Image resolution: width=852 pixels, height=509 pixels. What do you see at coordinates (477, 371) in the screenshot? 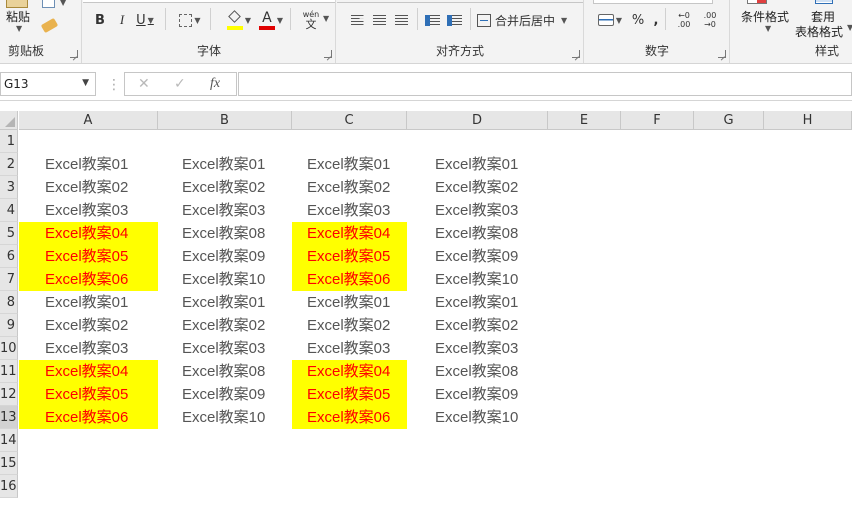
I see `cell-d11: Excel教案08` at bounding box center [477, 371].